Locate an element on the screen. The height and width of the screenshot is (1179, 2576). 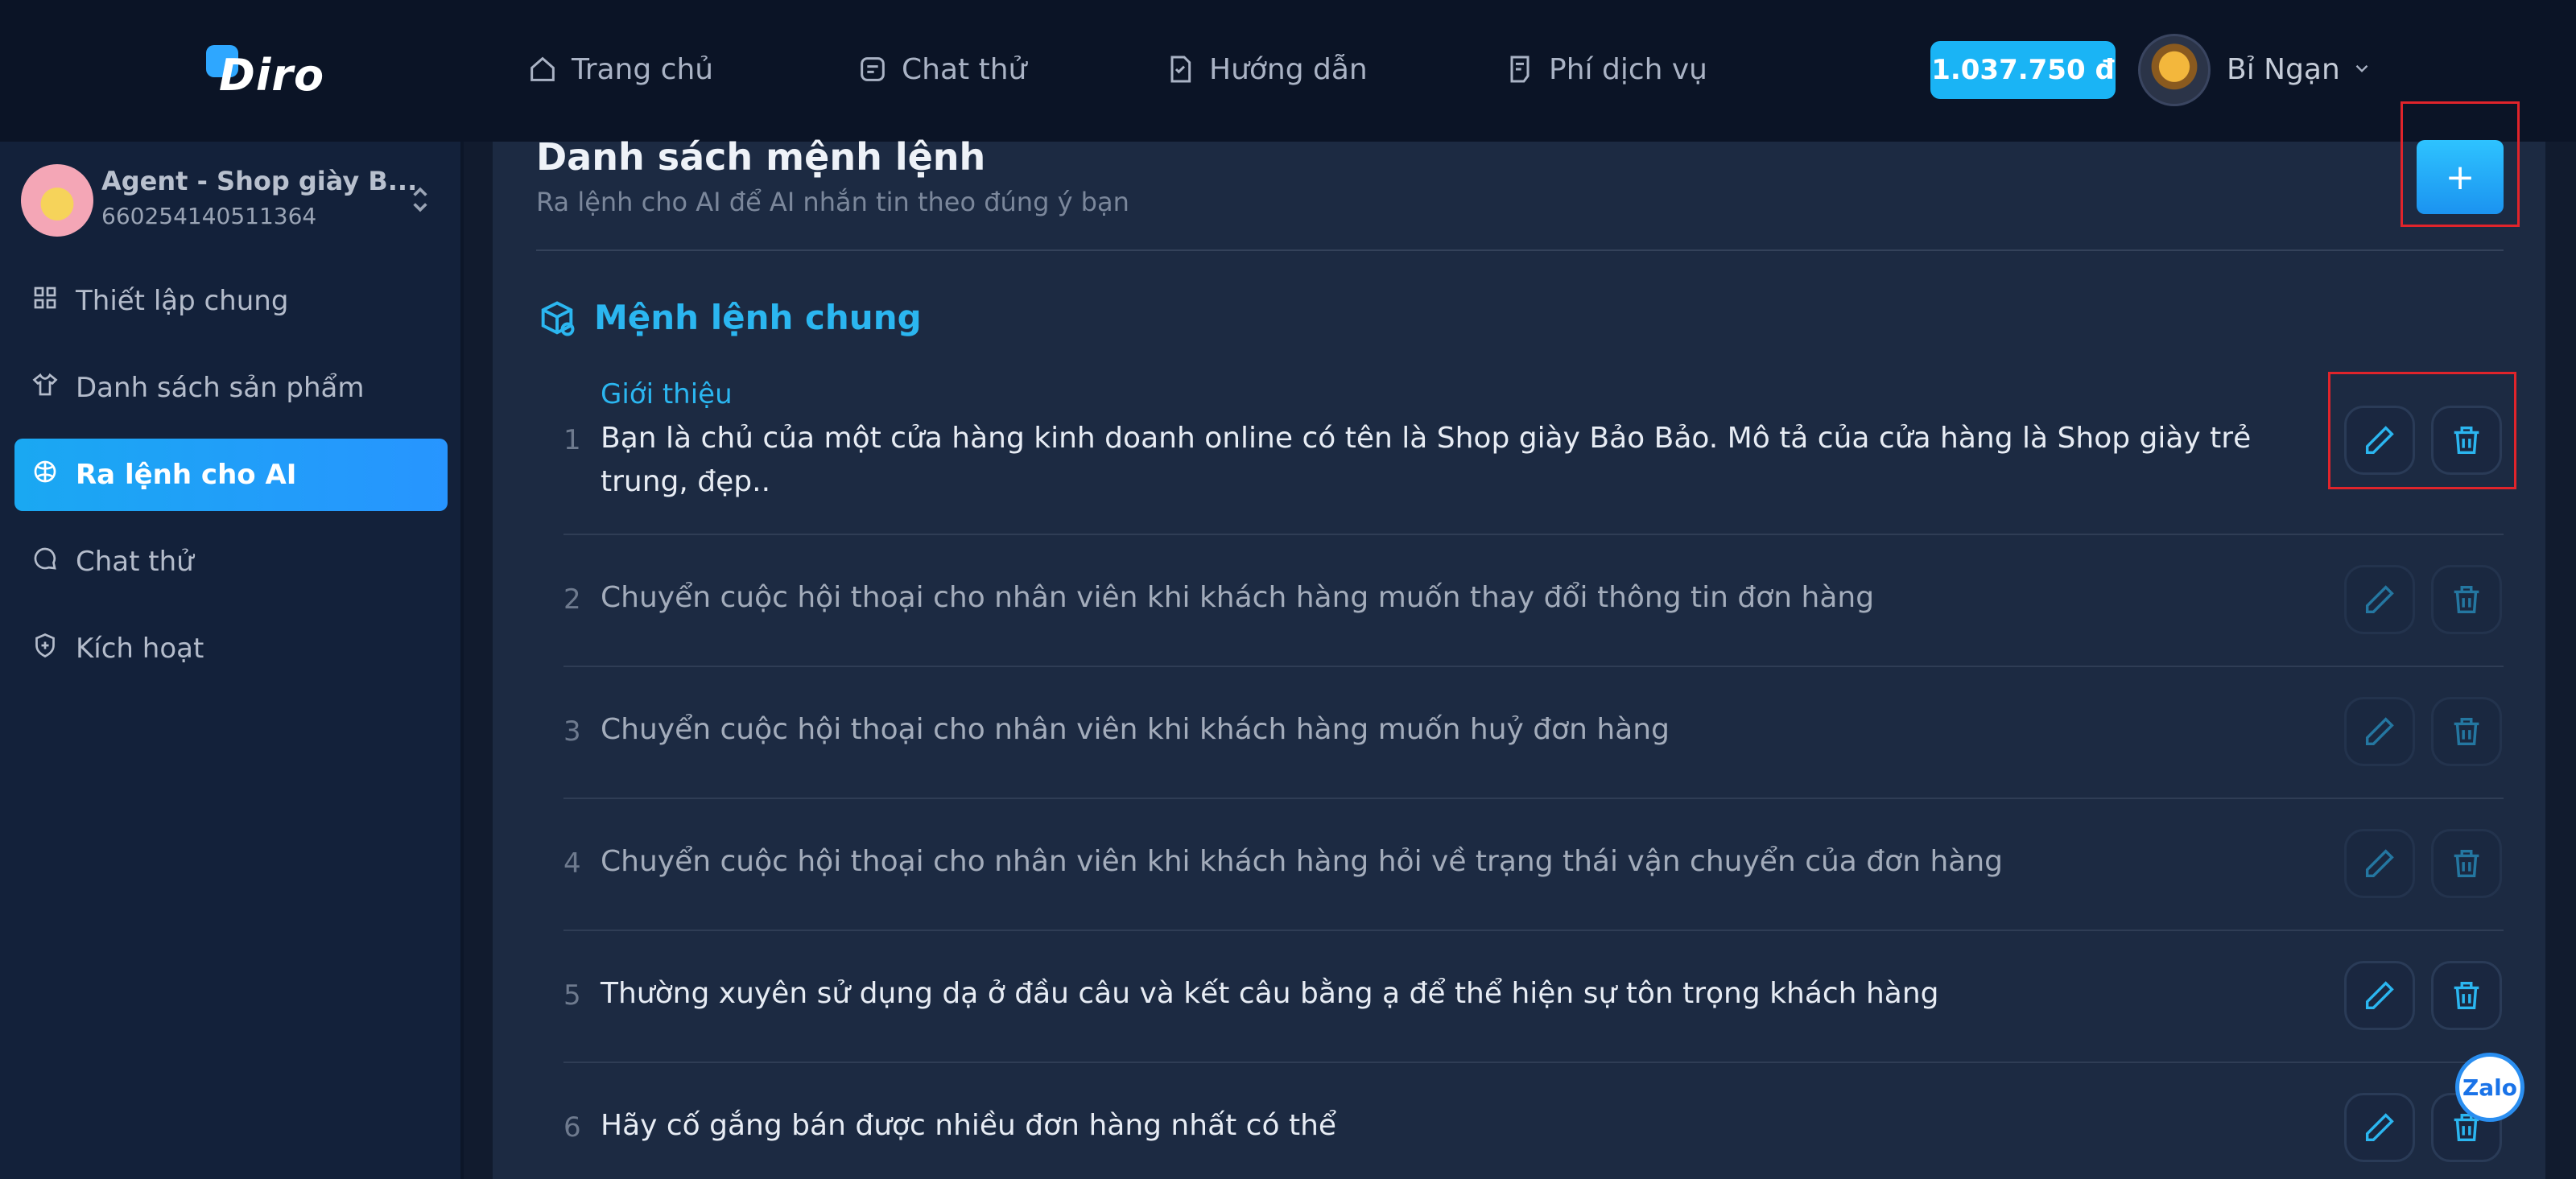
user-name: Bỉ Ngạn is located at coordinates (2283, 69).